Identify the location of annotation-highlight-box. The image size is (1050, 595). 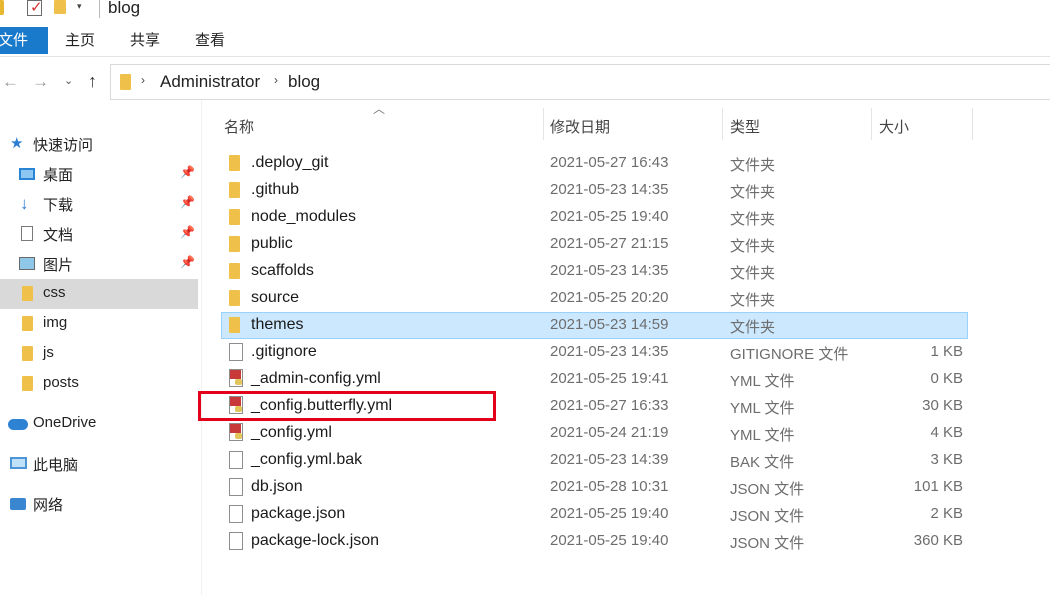
(347, 406).